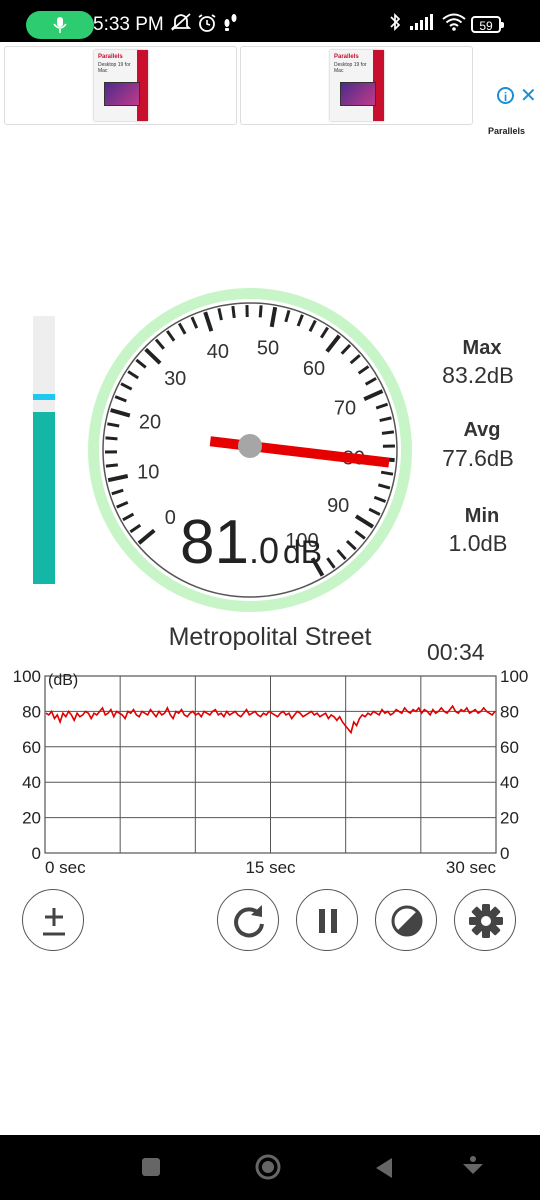 This screenshot has height=1200, width=540. I want to click on settings-button, so click(485, 920).